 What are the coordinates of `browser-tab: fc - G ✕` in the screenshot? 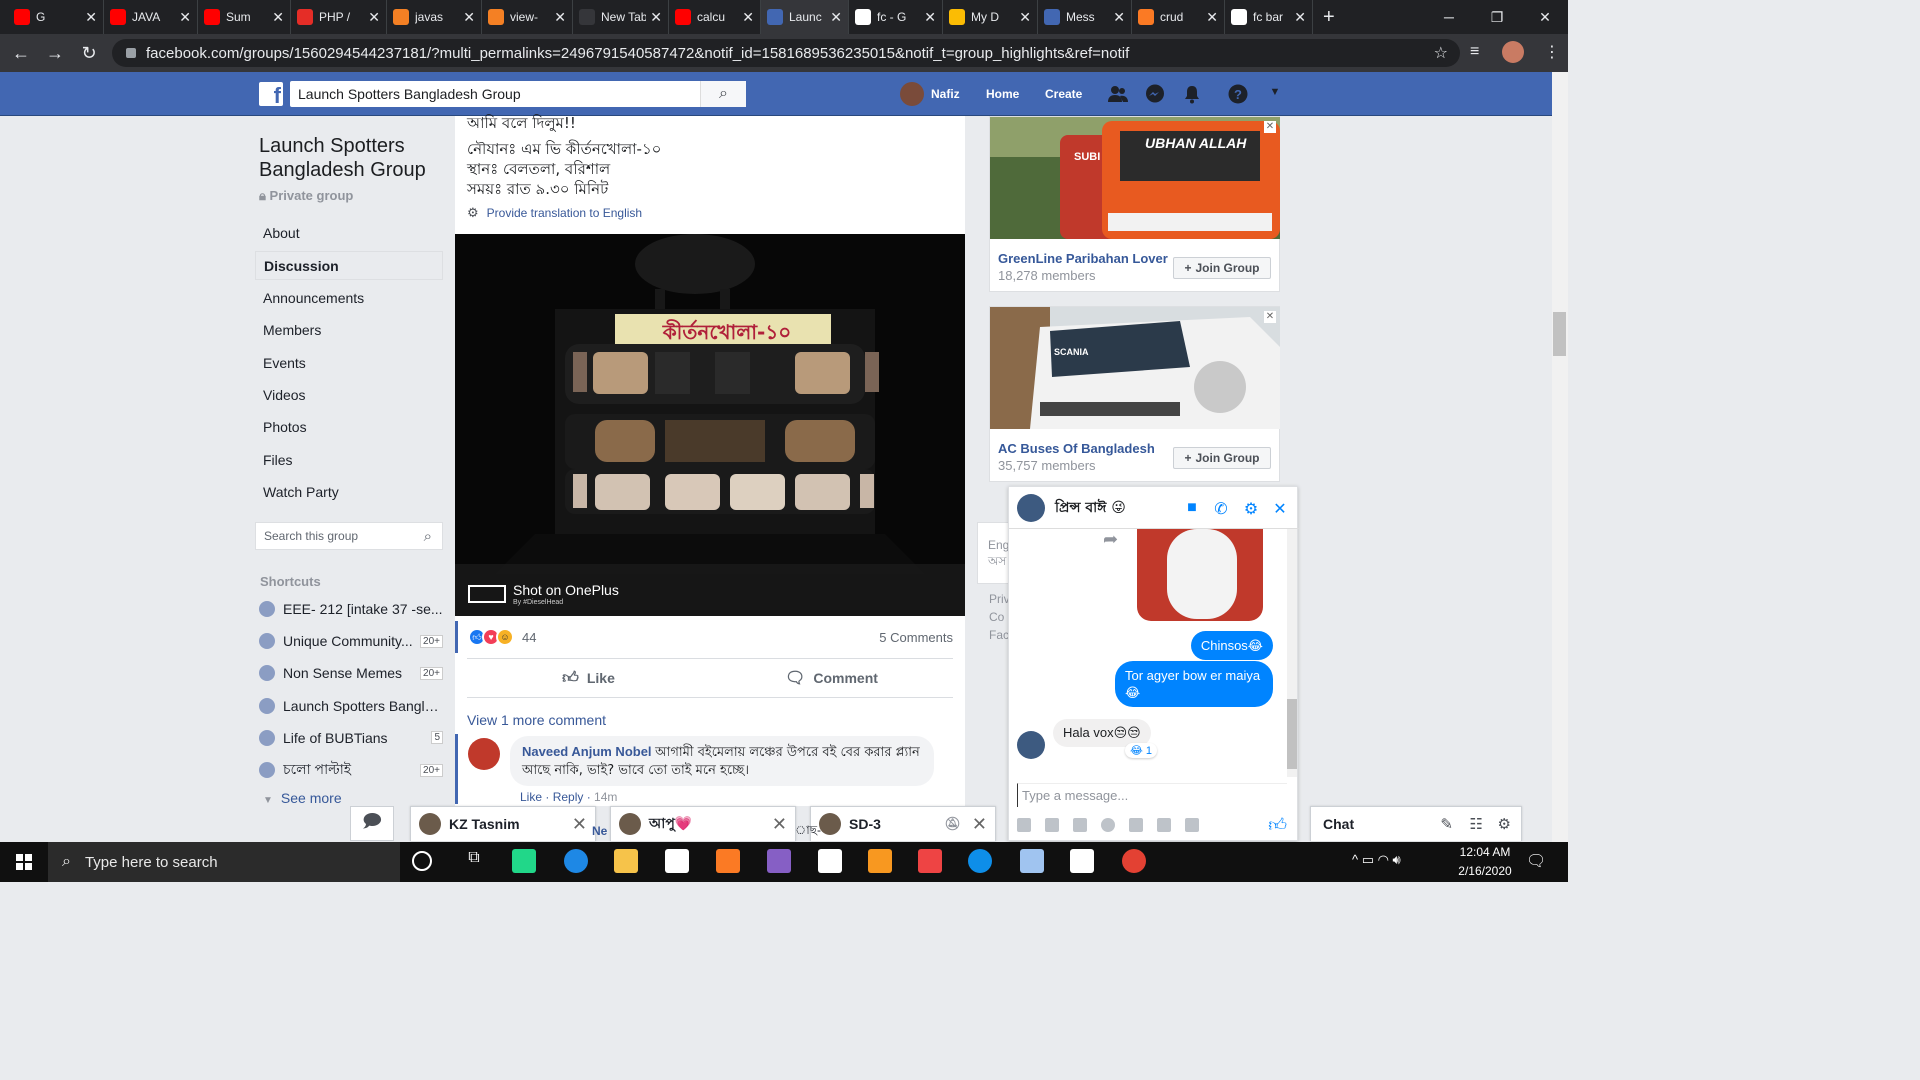 It's located at (896, 17).